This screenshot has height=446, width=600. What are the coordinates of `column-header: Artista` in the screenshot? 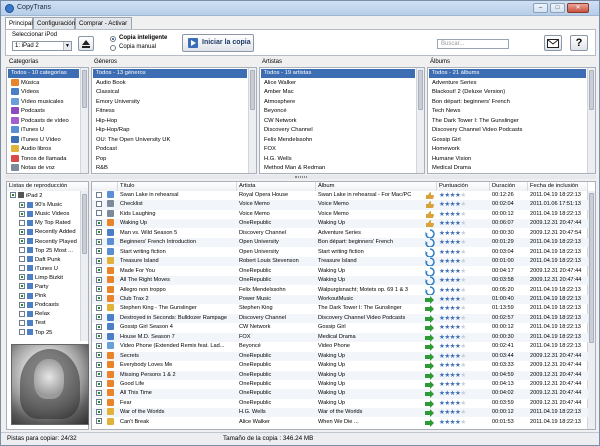 It's located at (276, 186).